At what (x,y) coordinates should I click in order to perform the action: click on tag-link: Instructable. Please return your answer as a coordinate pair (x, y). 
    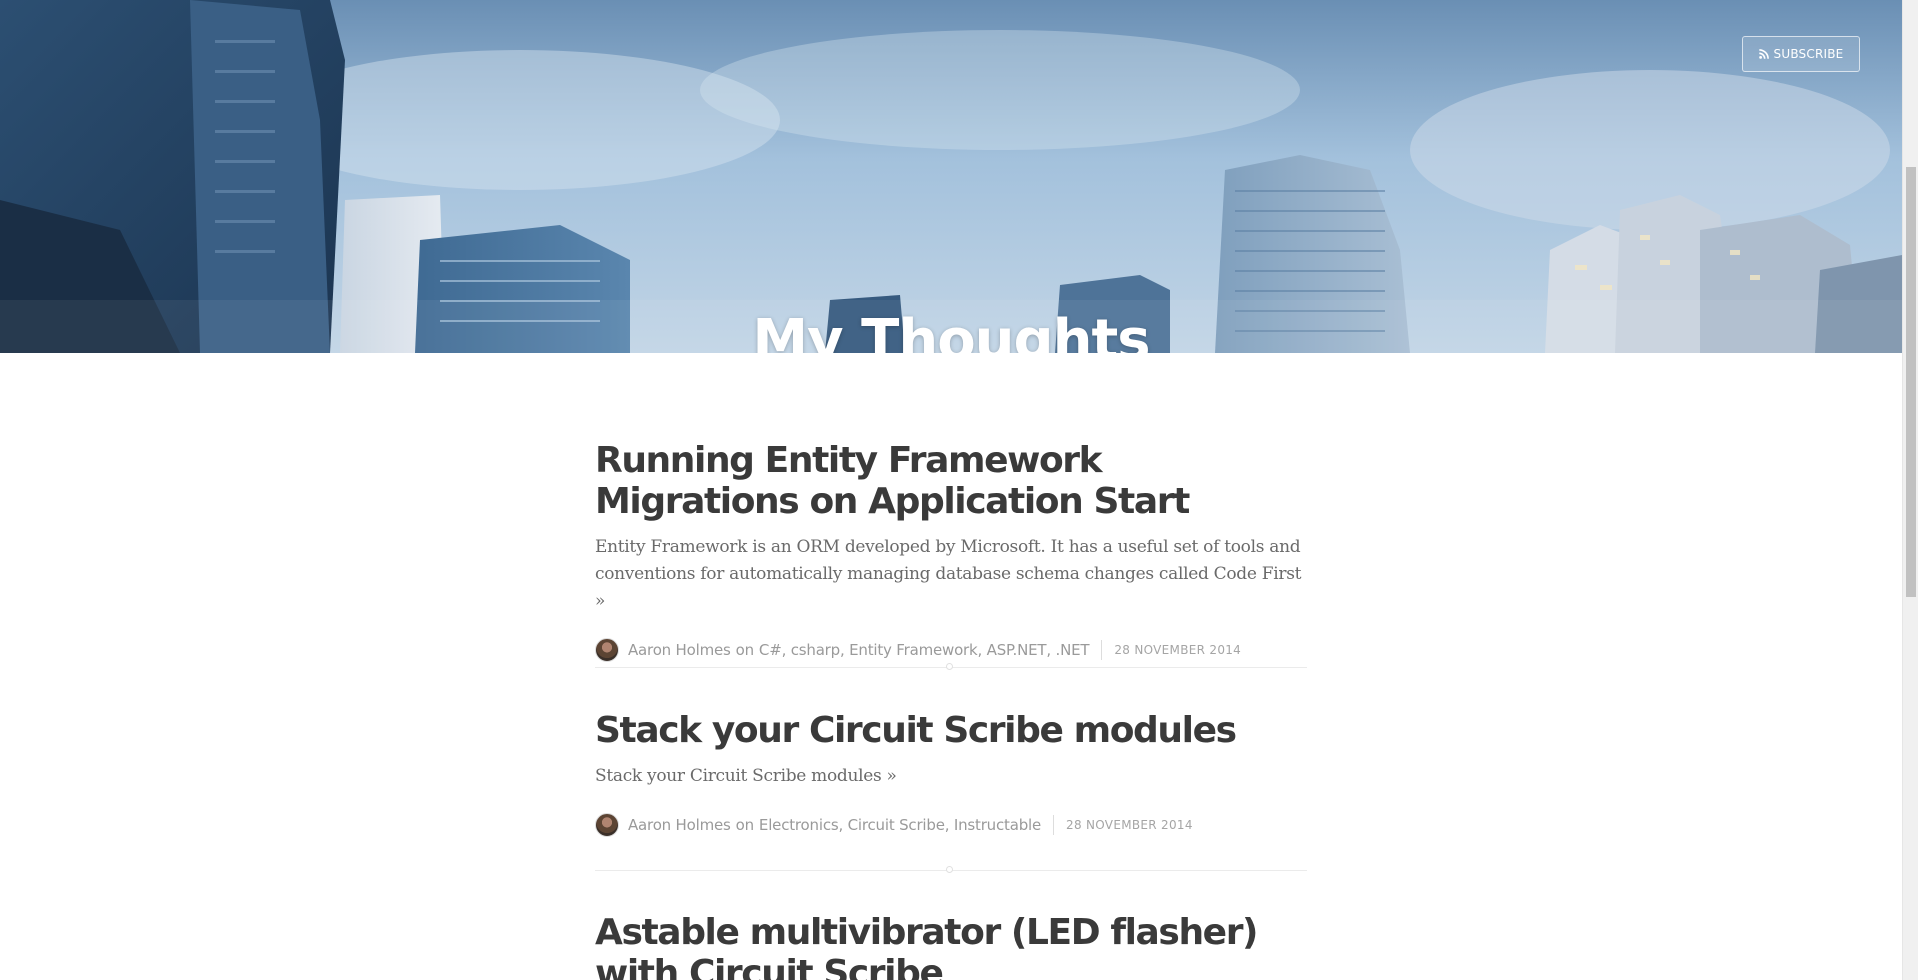
    Looking at the image, I should click on (997, 825).